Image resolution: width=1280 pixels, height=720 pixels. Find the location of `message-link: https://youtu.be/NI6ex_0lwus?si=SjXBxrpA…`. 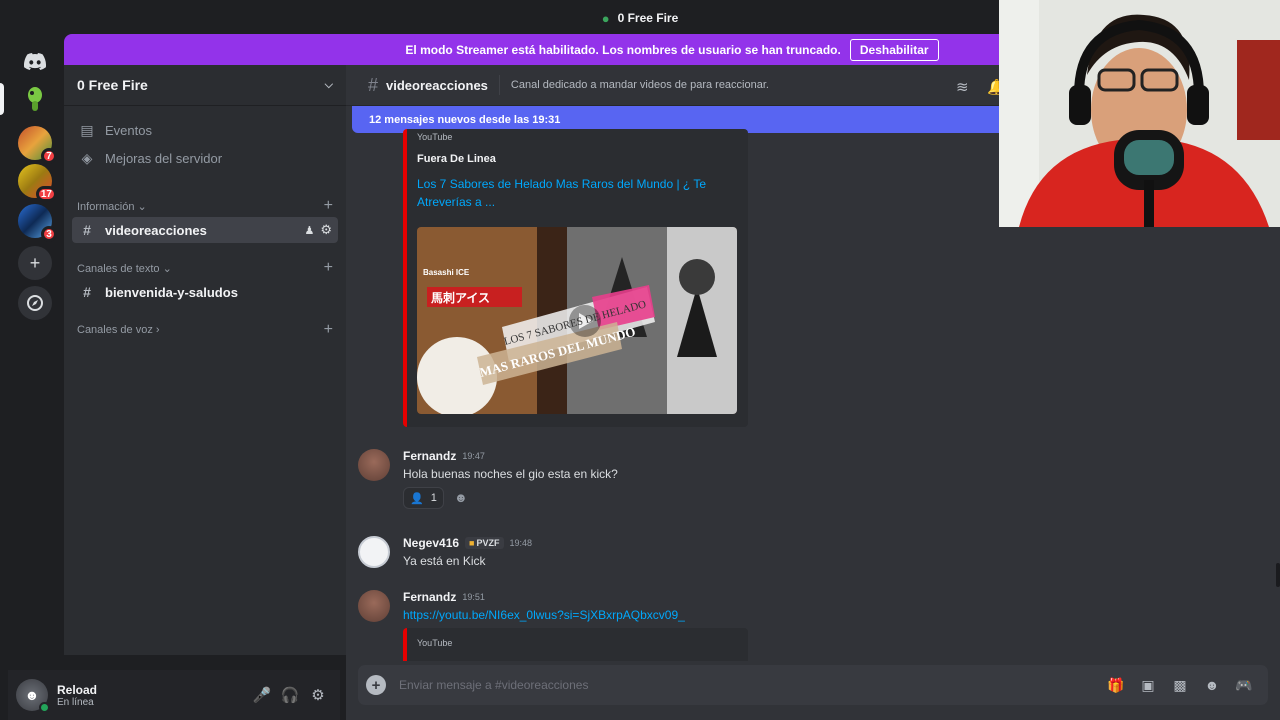

message-link: https://youtu.be/NI6ex_0lwus?si=SjXBxrpA… is located at coordinates (544, 615).